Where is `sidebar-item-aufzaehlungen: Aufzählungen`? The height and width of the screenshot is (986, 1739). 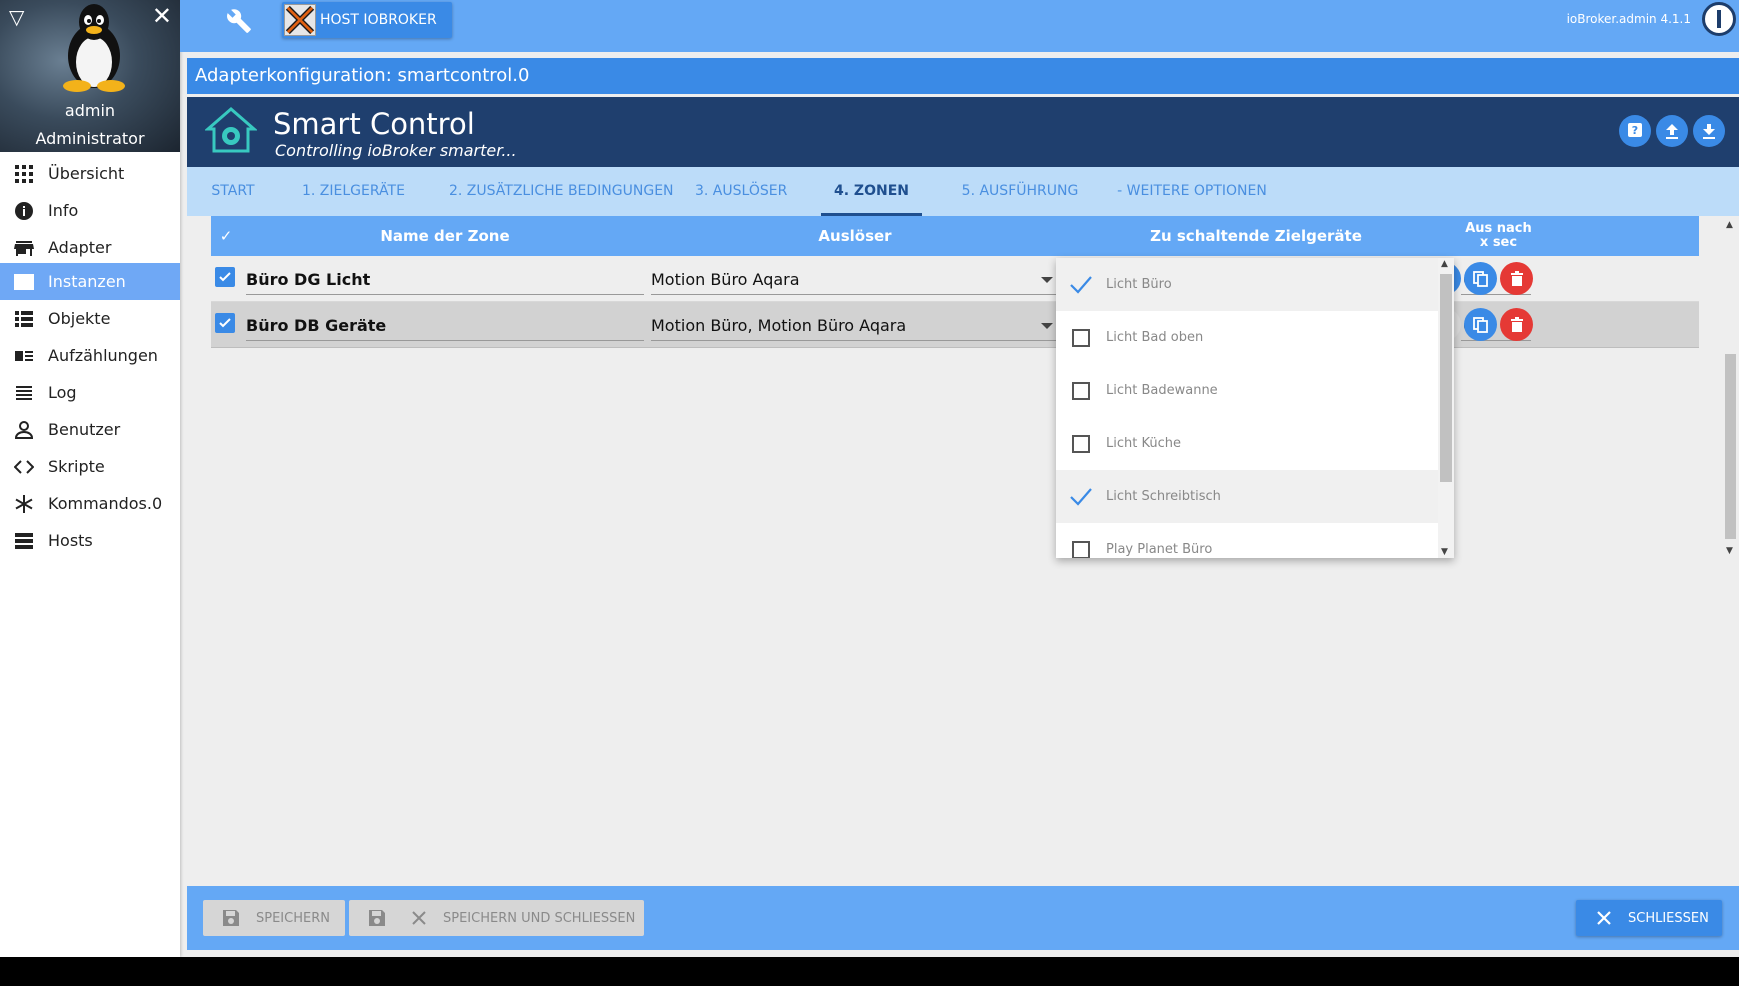 sidebar-item-aufzaehlungen: Aufzählungen is located at coordinates (90, 355).